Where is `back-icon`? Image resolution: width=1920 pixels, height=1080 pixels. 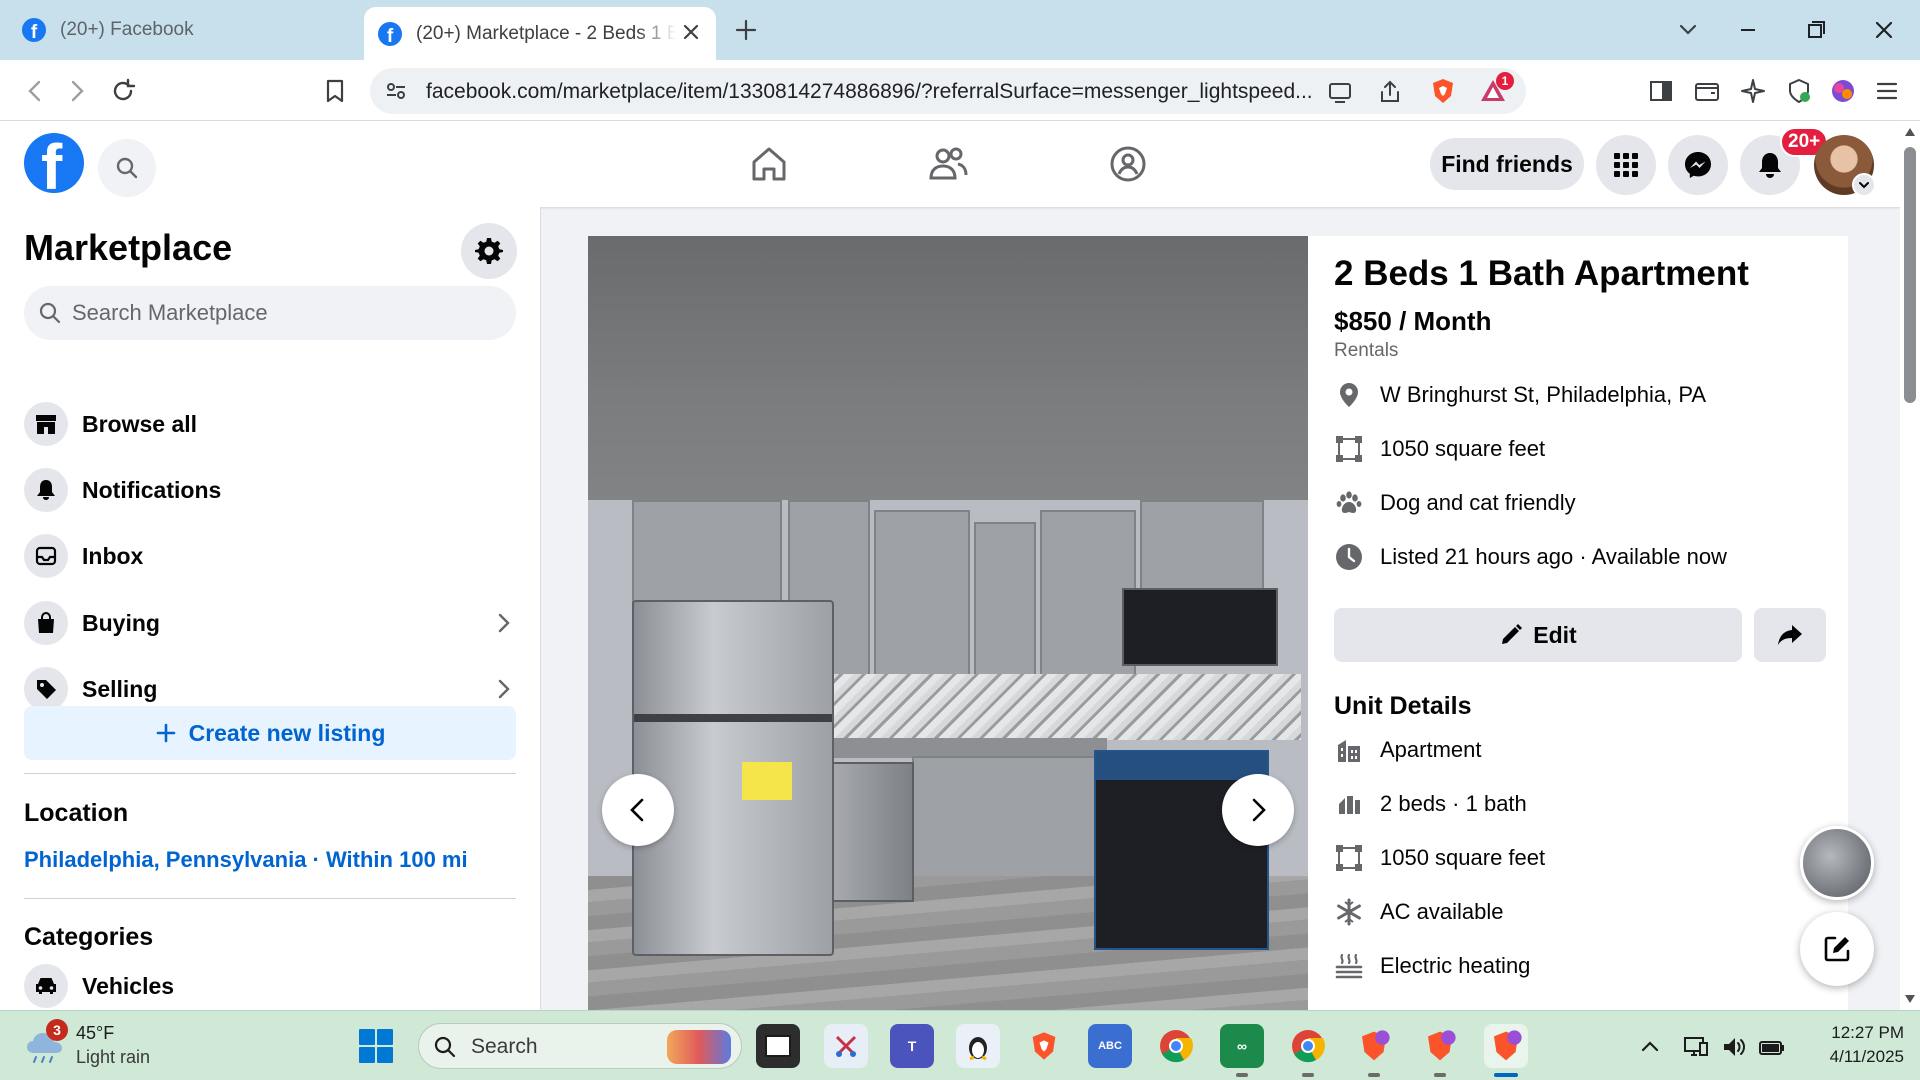 back-icon is located at coordinates (35, 91).